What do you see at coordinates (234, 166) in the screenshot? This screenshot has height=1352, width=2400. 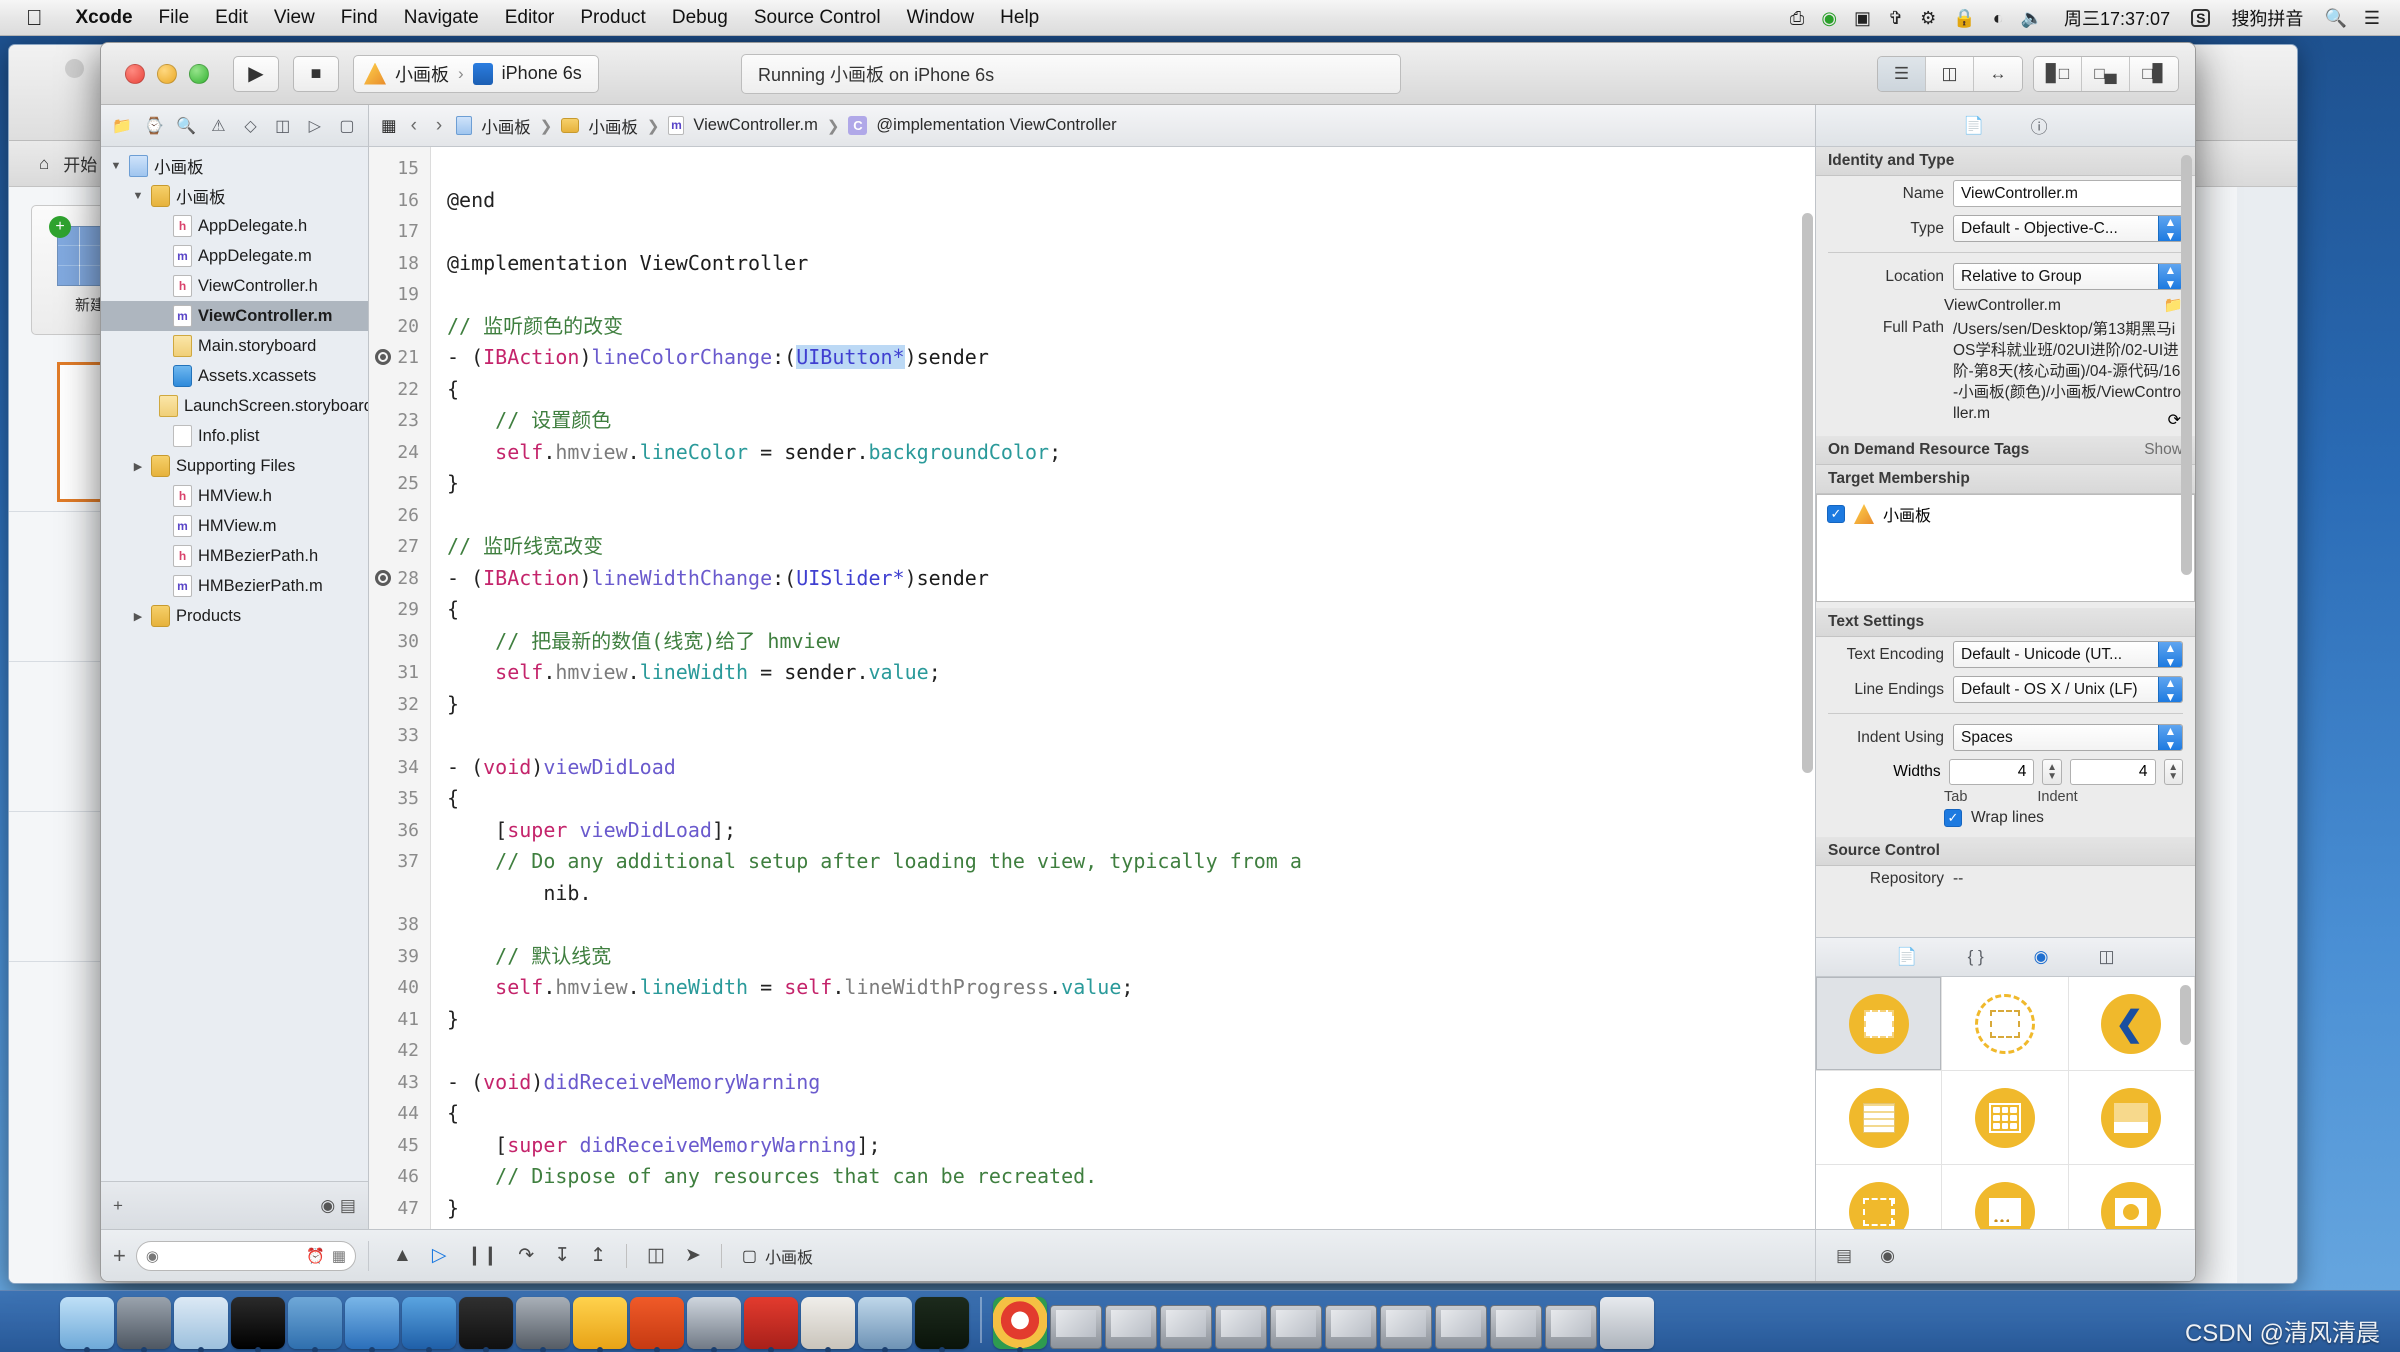 I see `tree-item-: ▼ 小画板` at bounding box center [234, 166].